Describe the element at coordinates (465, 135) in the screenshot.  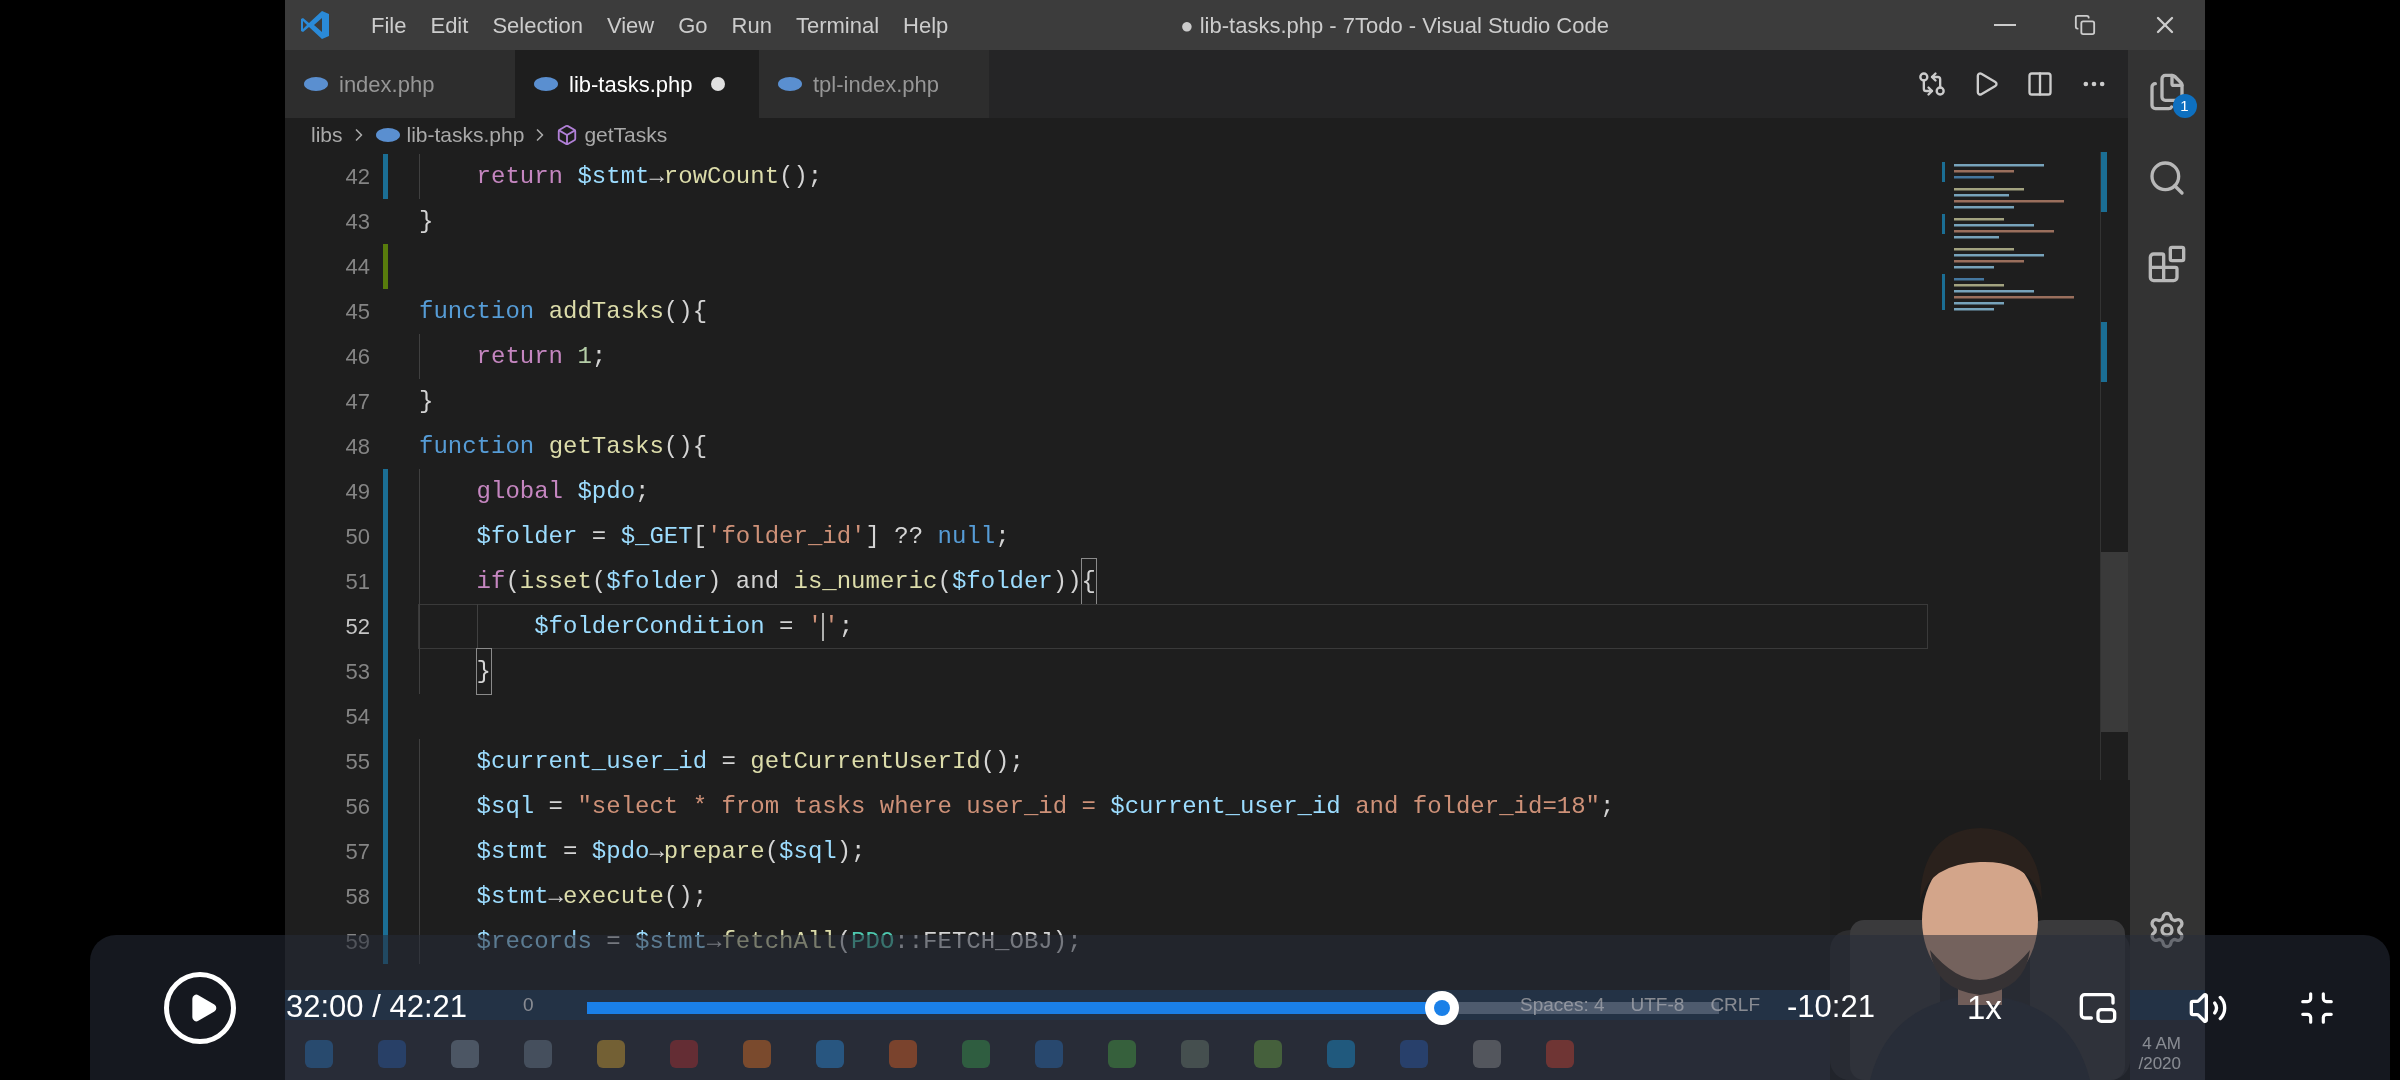
I see `breadcrumb-item: lib-tasks.php` at that location.